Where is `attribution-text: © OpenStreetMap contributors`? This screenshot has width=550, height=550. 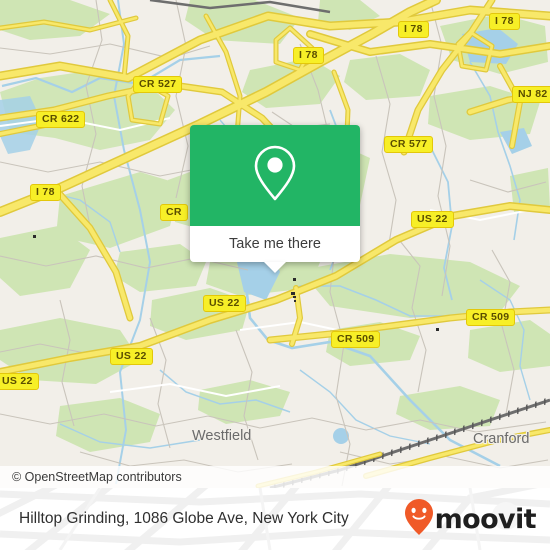 attribution-text: © OpenStreetMap contributors is located at coordinates (97, 477).